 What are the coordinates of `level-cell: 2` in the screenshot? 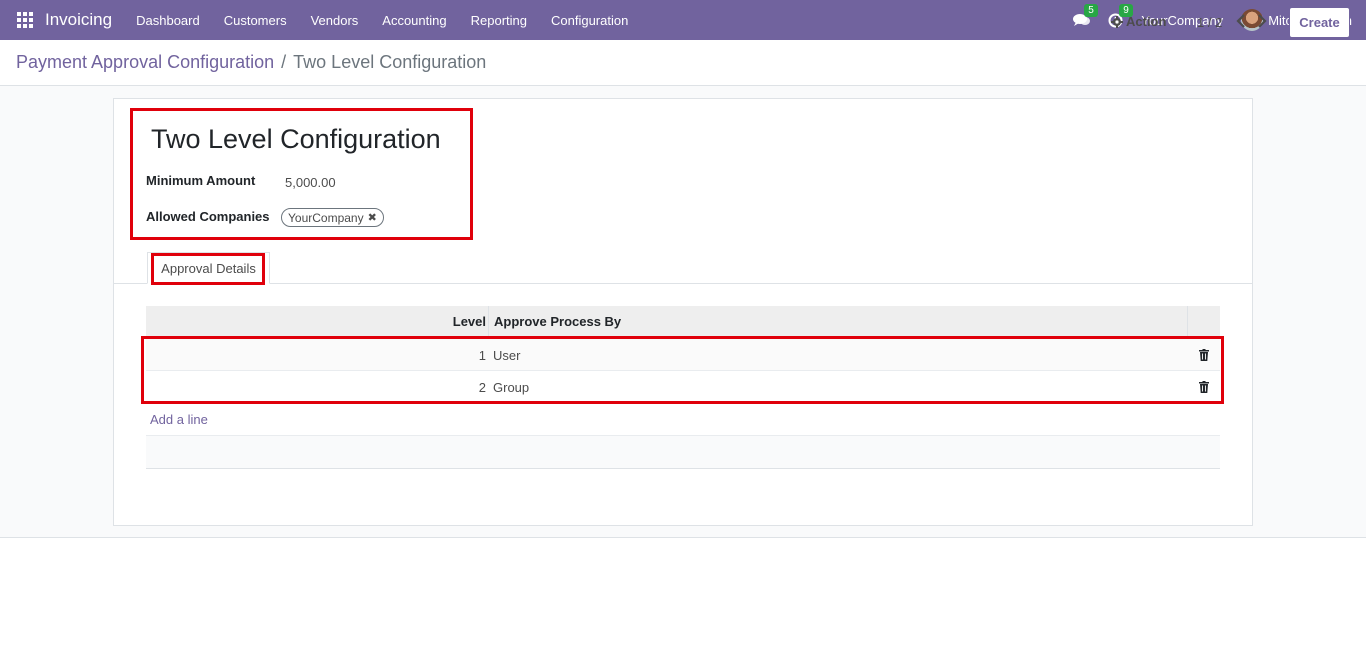 It's located at (482, 387).